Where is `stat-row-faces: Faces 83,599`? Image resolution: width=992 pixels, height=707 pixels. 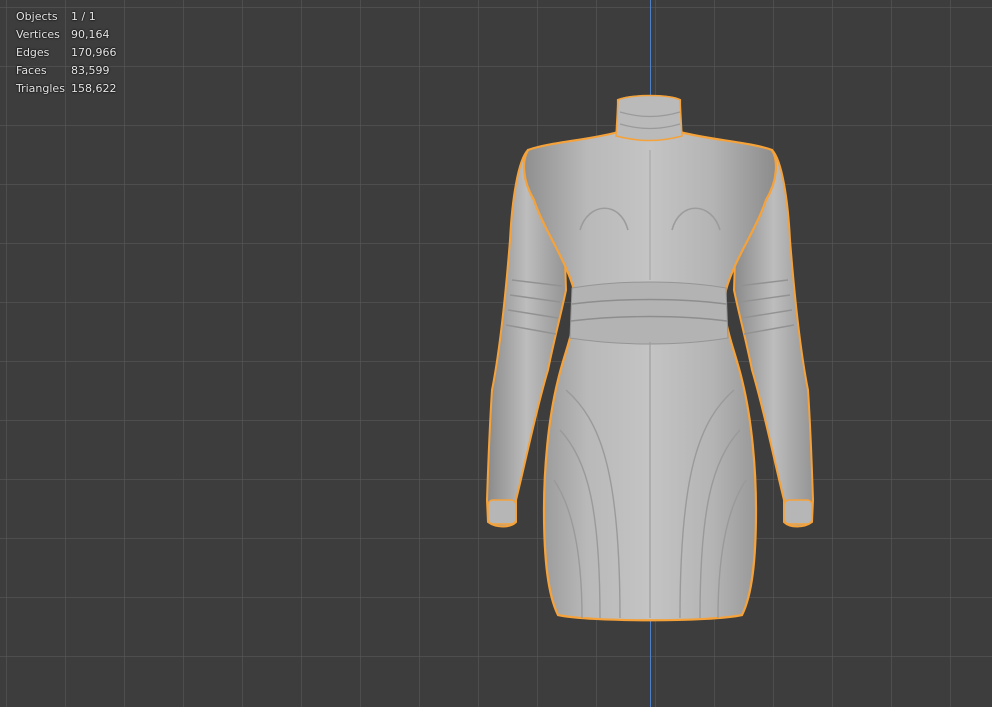
stat-row-faces: Faces 83,599 is located at coordinates (66, 71).